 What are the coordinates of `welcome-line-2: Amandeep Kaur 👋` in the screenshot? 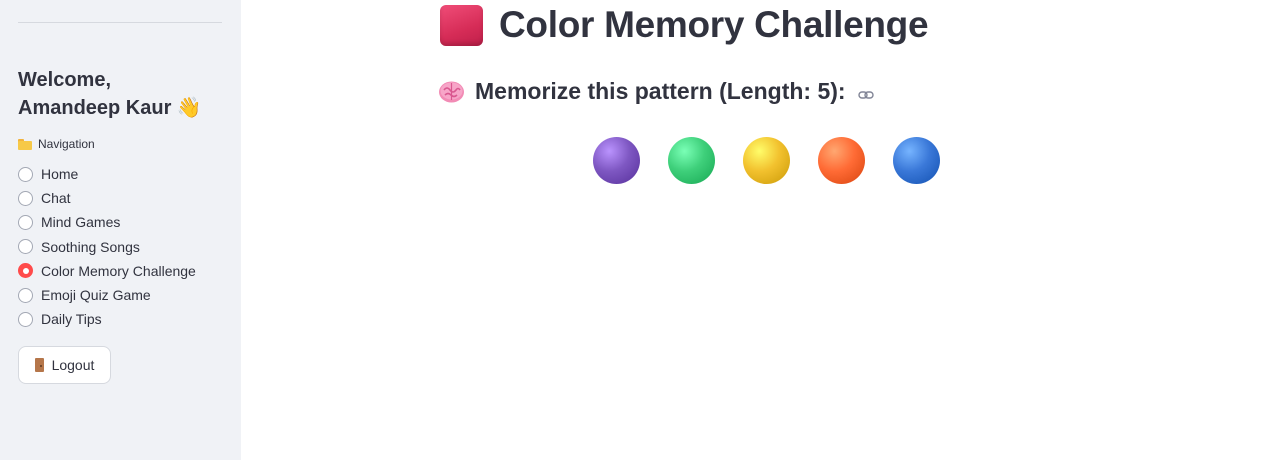 It's located at (110, 108).